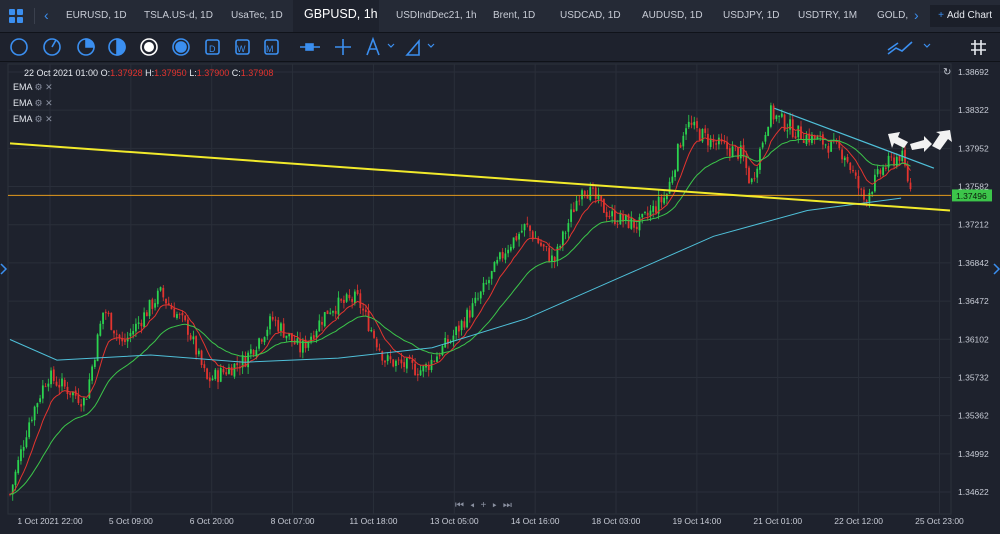 This screenshot has height=534, width=1000. I want to click on tab-usdtry: USDTRY, 1M, so click(827, 15).